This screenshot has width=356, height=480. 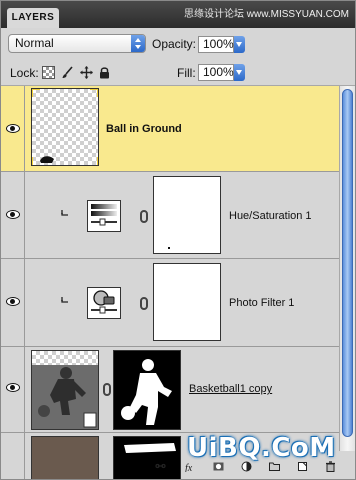 I want to click on lock-position-icon, so click(x=86, y=72).